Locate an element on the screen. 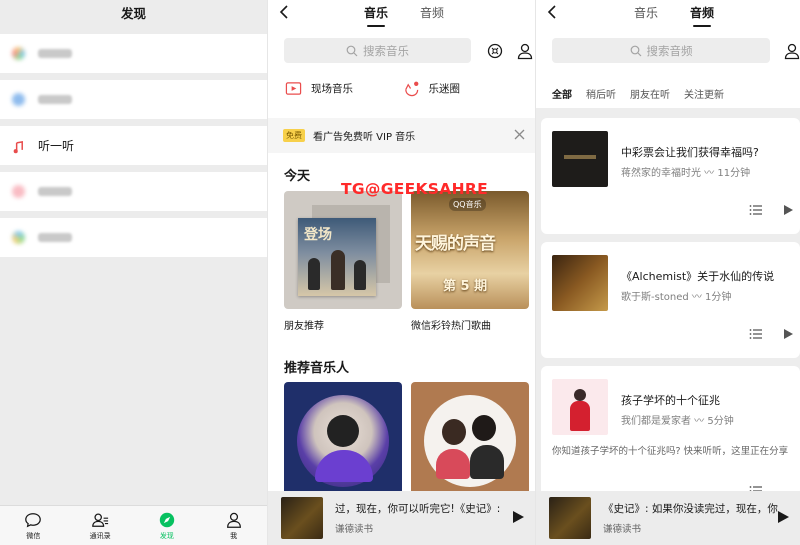 This screenshot has width=800, height=545. discover-group-3: 听一听 is located at coordinates (133, 145).